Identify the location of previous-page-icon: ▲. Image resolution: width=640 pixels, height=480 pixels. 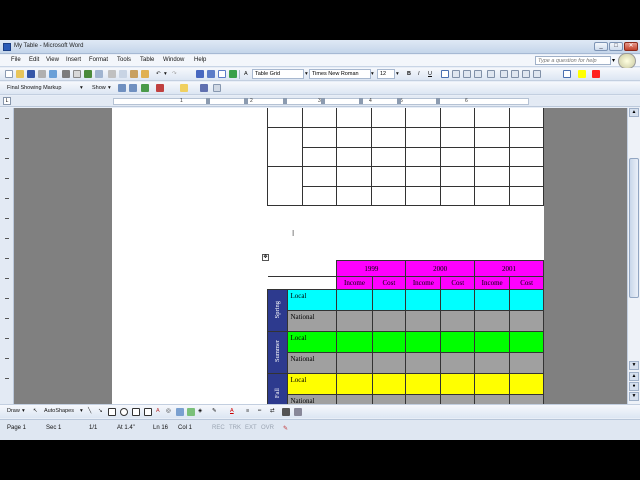
(634, 376).